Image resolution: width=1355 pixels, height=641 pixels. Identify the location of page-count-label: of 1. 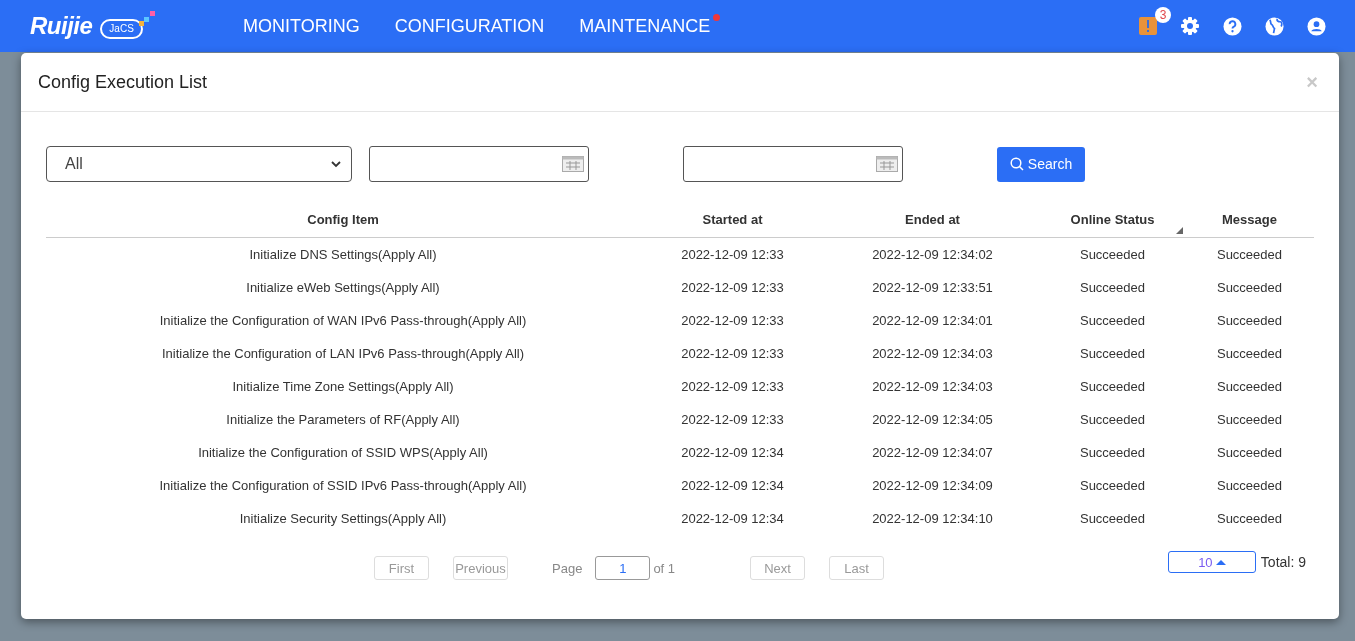
(664, 568).